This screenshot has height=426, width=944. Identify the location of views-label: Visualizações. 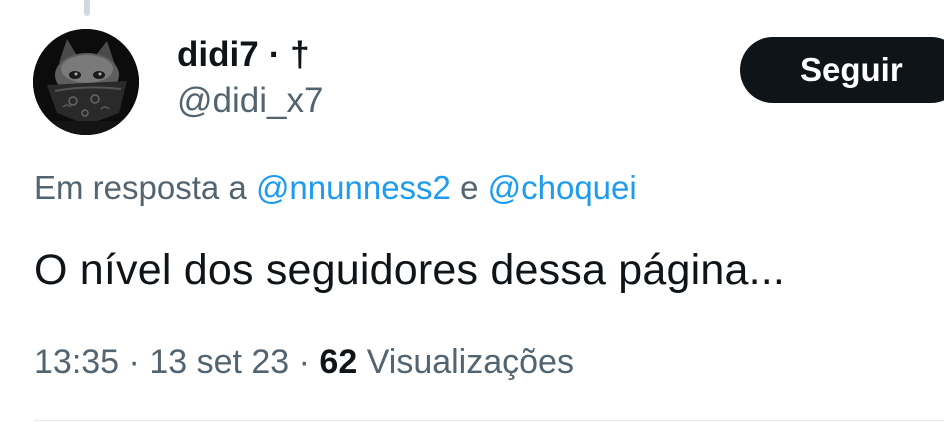
(465, 362).